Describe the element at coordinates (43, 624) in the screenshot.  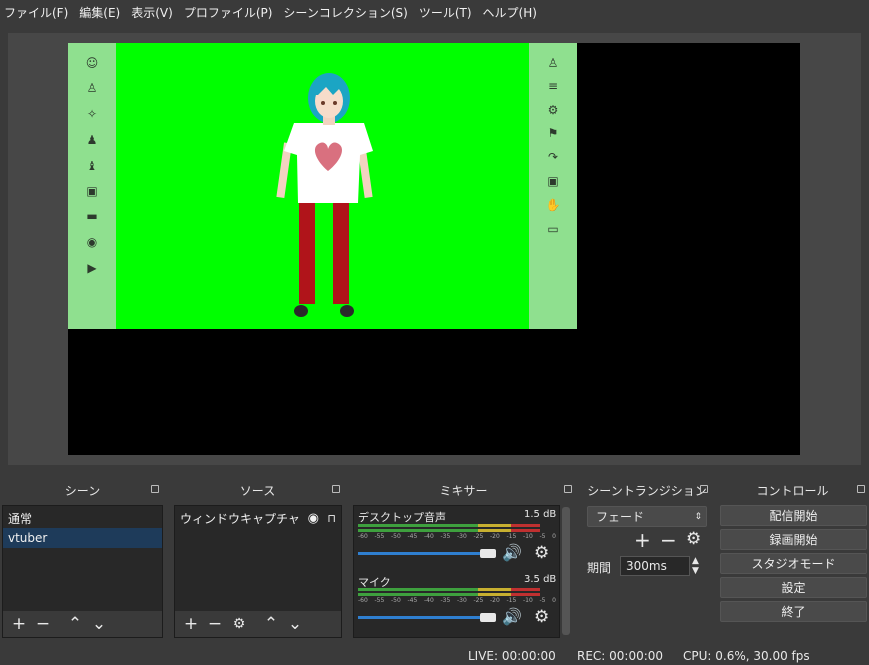
I see `remove-scene-button: −` at that location.